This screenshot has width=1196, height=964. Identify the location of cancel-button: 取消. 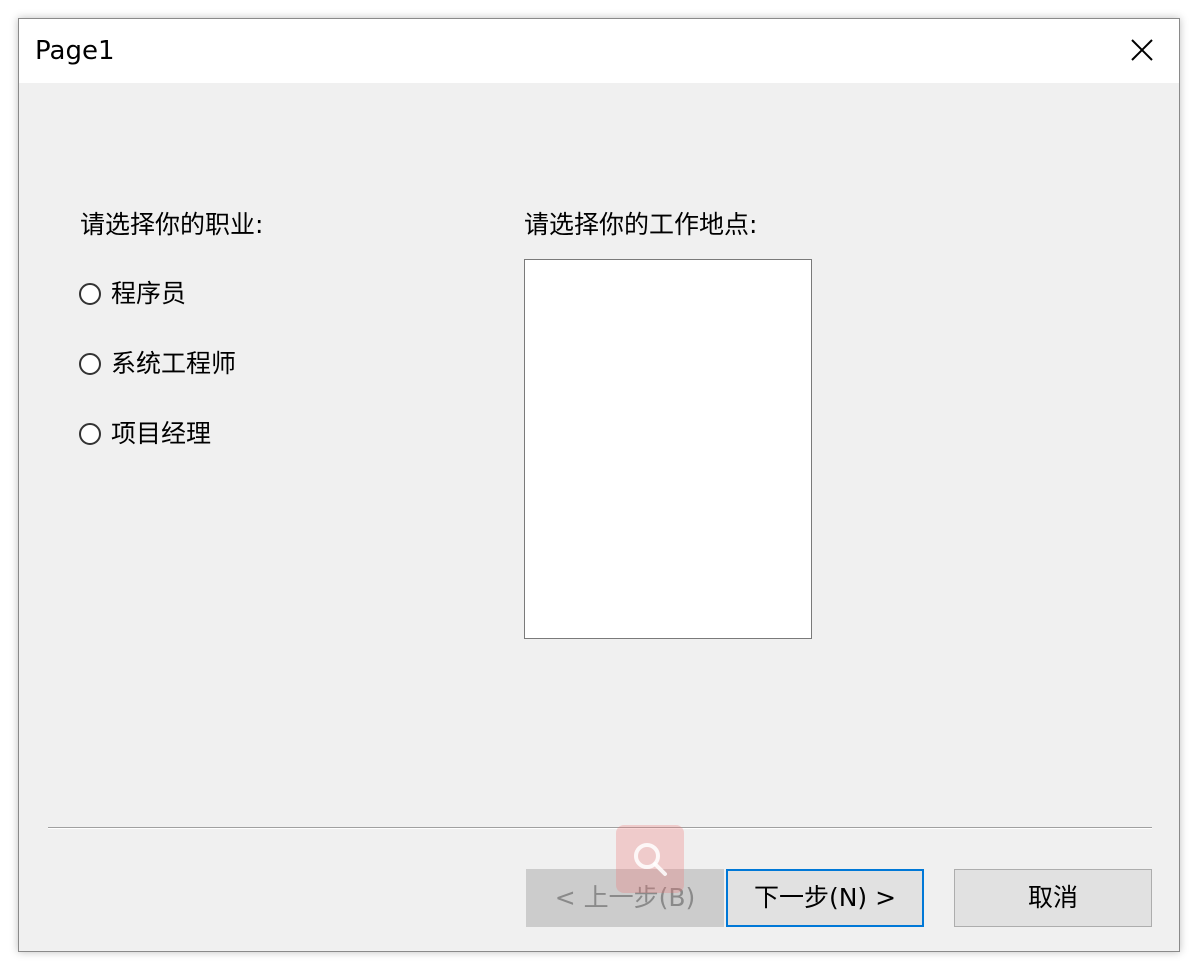
(1053, 898).